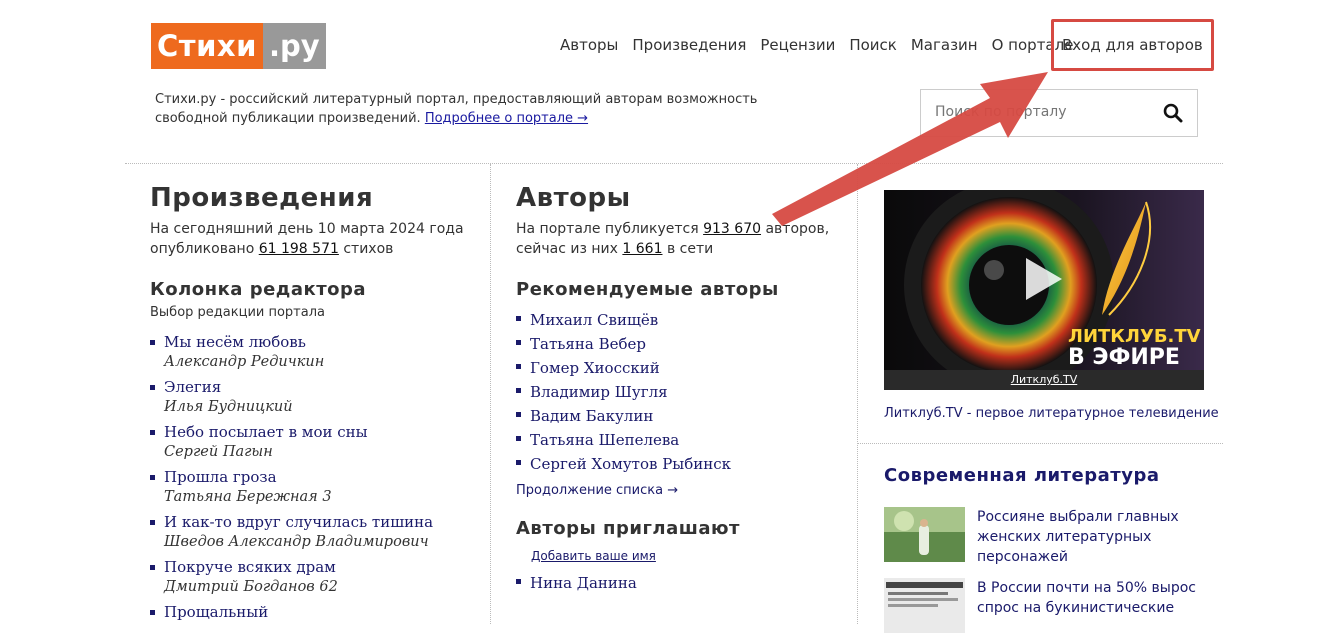 This screenshot has height=633, width=1344. I want to click on list-item: Мы несём любовь Александр Редичкин, so click(315, 352).